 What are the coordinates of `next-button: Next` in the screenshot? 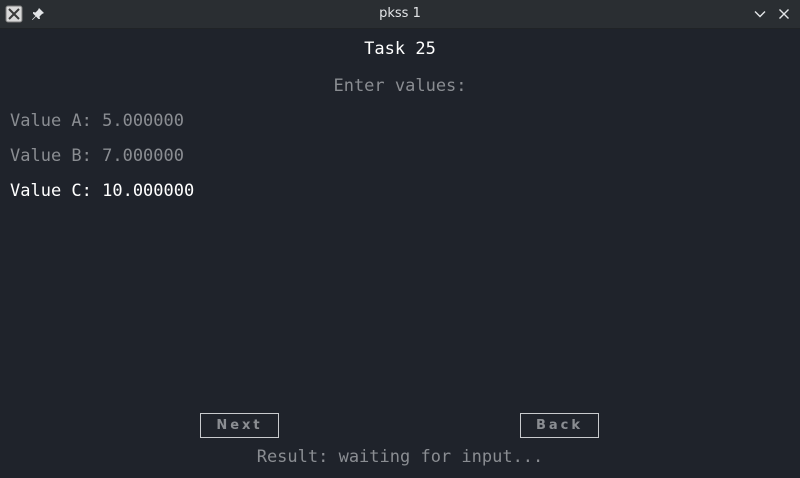 It's located at (239, 425).